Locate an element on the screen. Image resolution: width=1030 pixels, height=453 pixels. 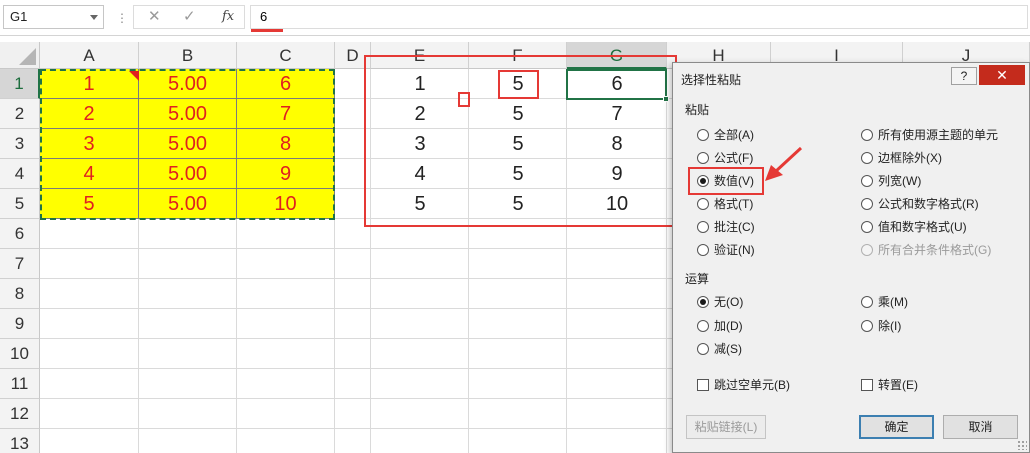
paste-link-button: 粘贴链接(L) is located at coordinates (726, 427).